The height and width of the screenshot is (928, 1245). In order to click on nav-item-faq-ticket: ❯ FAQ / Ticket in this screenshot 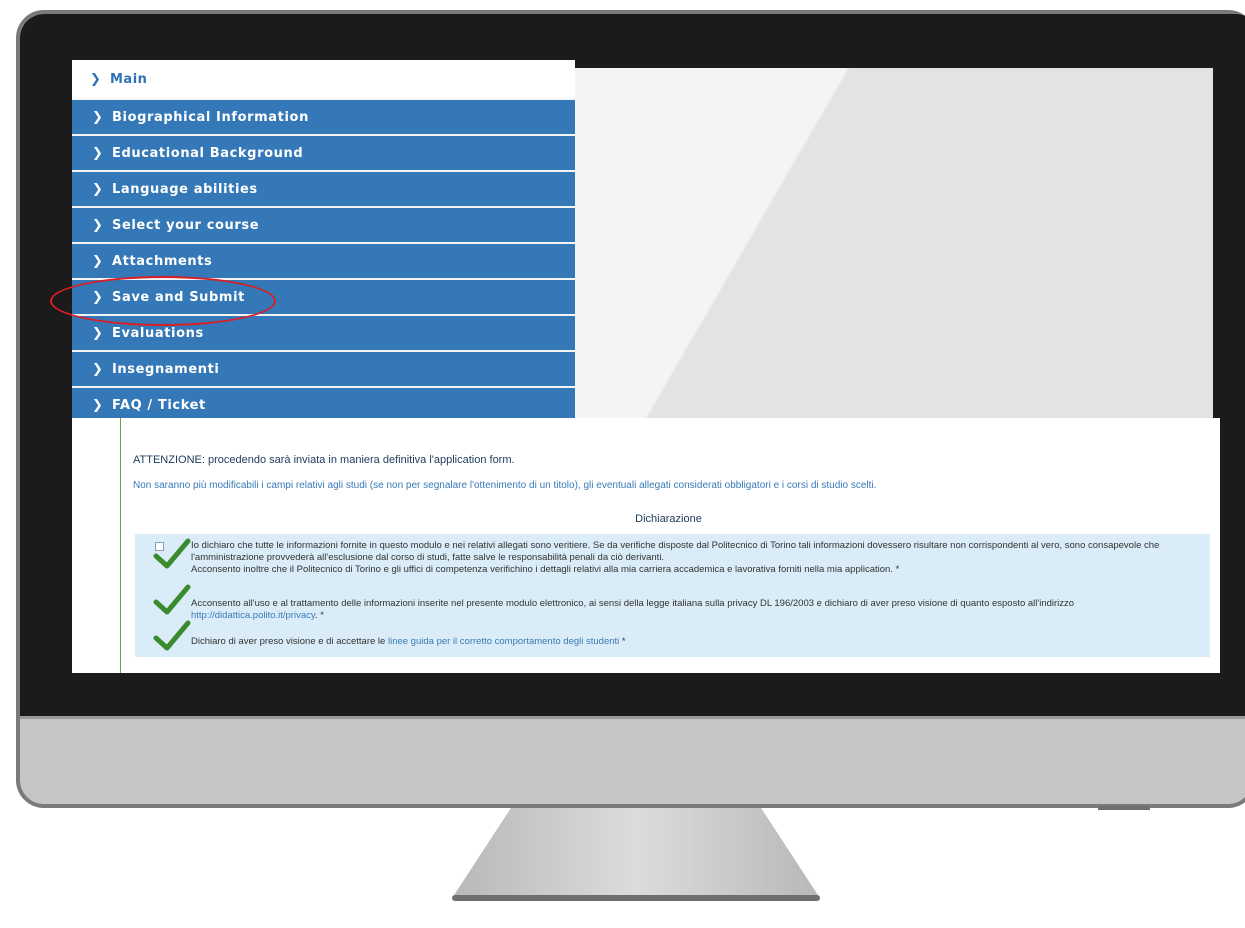, I will do `click(323, 405)`.